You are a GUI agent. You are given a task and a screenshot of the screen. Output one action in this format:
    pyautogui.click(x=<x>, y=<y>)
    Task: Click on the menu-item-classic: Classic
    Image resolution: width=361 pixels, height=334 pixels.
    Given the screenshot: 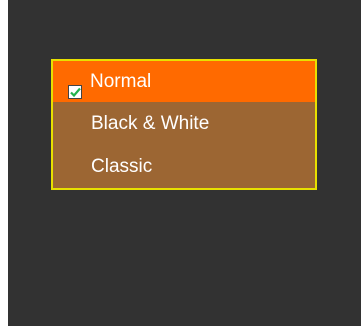 What is the action you would take?
    pyautogui.click(x=184, y=166)
    